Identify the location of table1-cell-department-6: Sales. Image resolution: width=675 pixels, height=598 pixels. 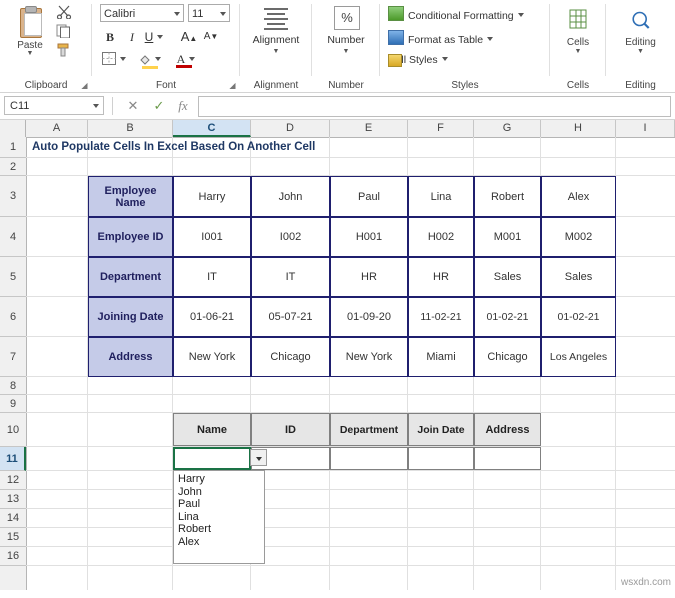
(578, 277).